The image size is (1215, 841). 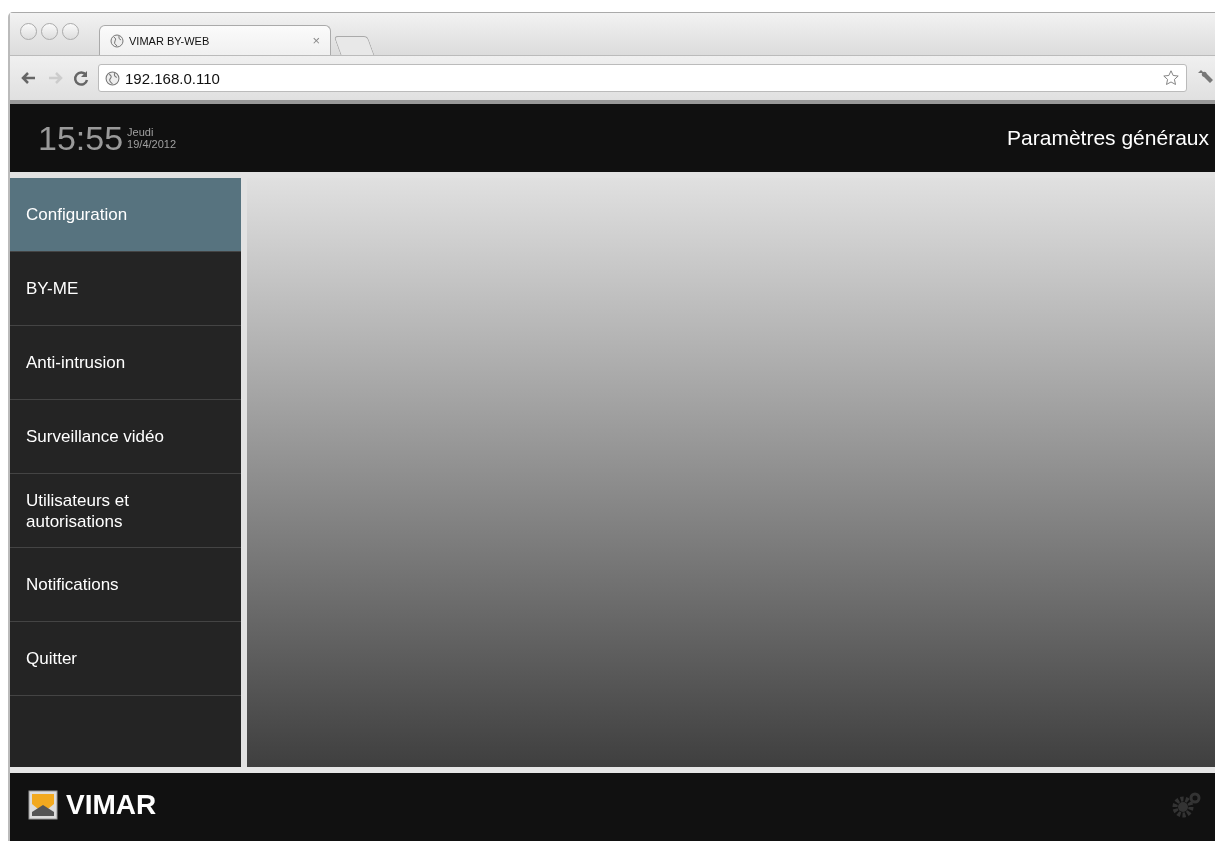 I want to click on address-field: 192.168.0.110, so click(x=642, y=78).